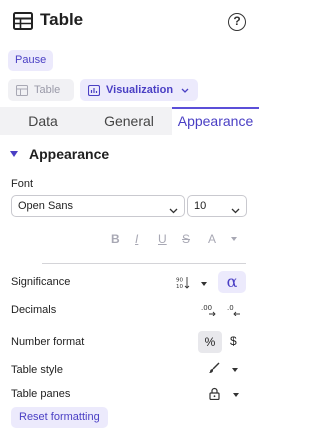 The image size is (320, 431). I want to click on decrease-decimals-icon: .0, so click(235, 311).